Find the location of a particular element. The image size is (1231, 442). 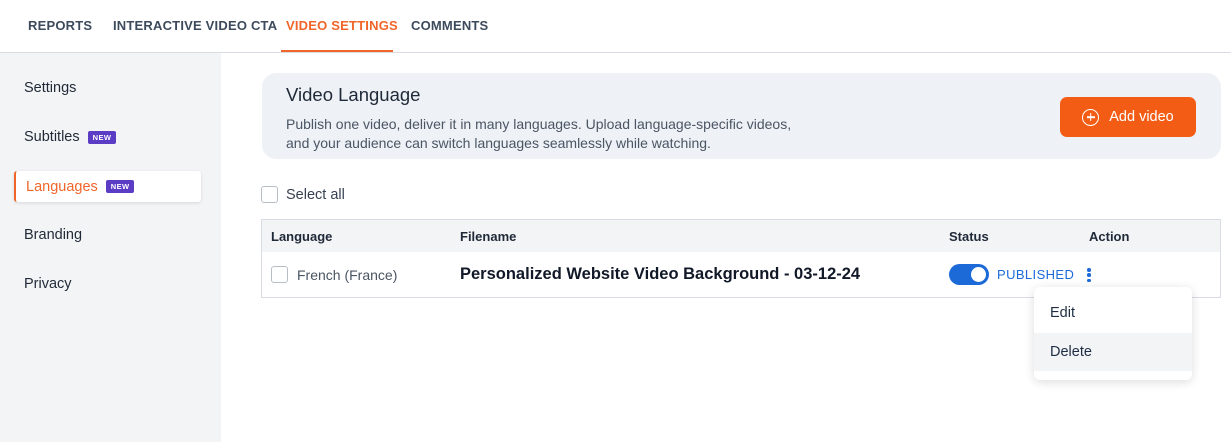

sidebar-item-branding: Branding is located at coordinates (53, 235).